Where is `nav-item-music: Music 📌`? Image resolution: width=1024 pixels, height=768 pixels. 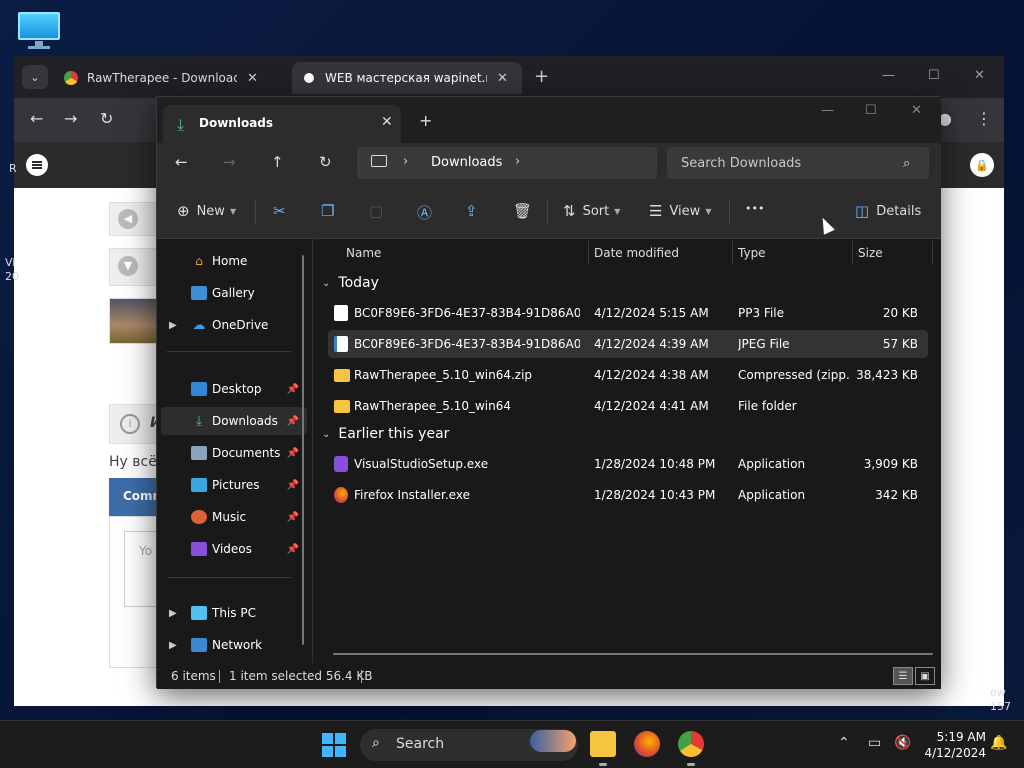
nav-item-music: Music 📌 is located at coordinates (234, 517).